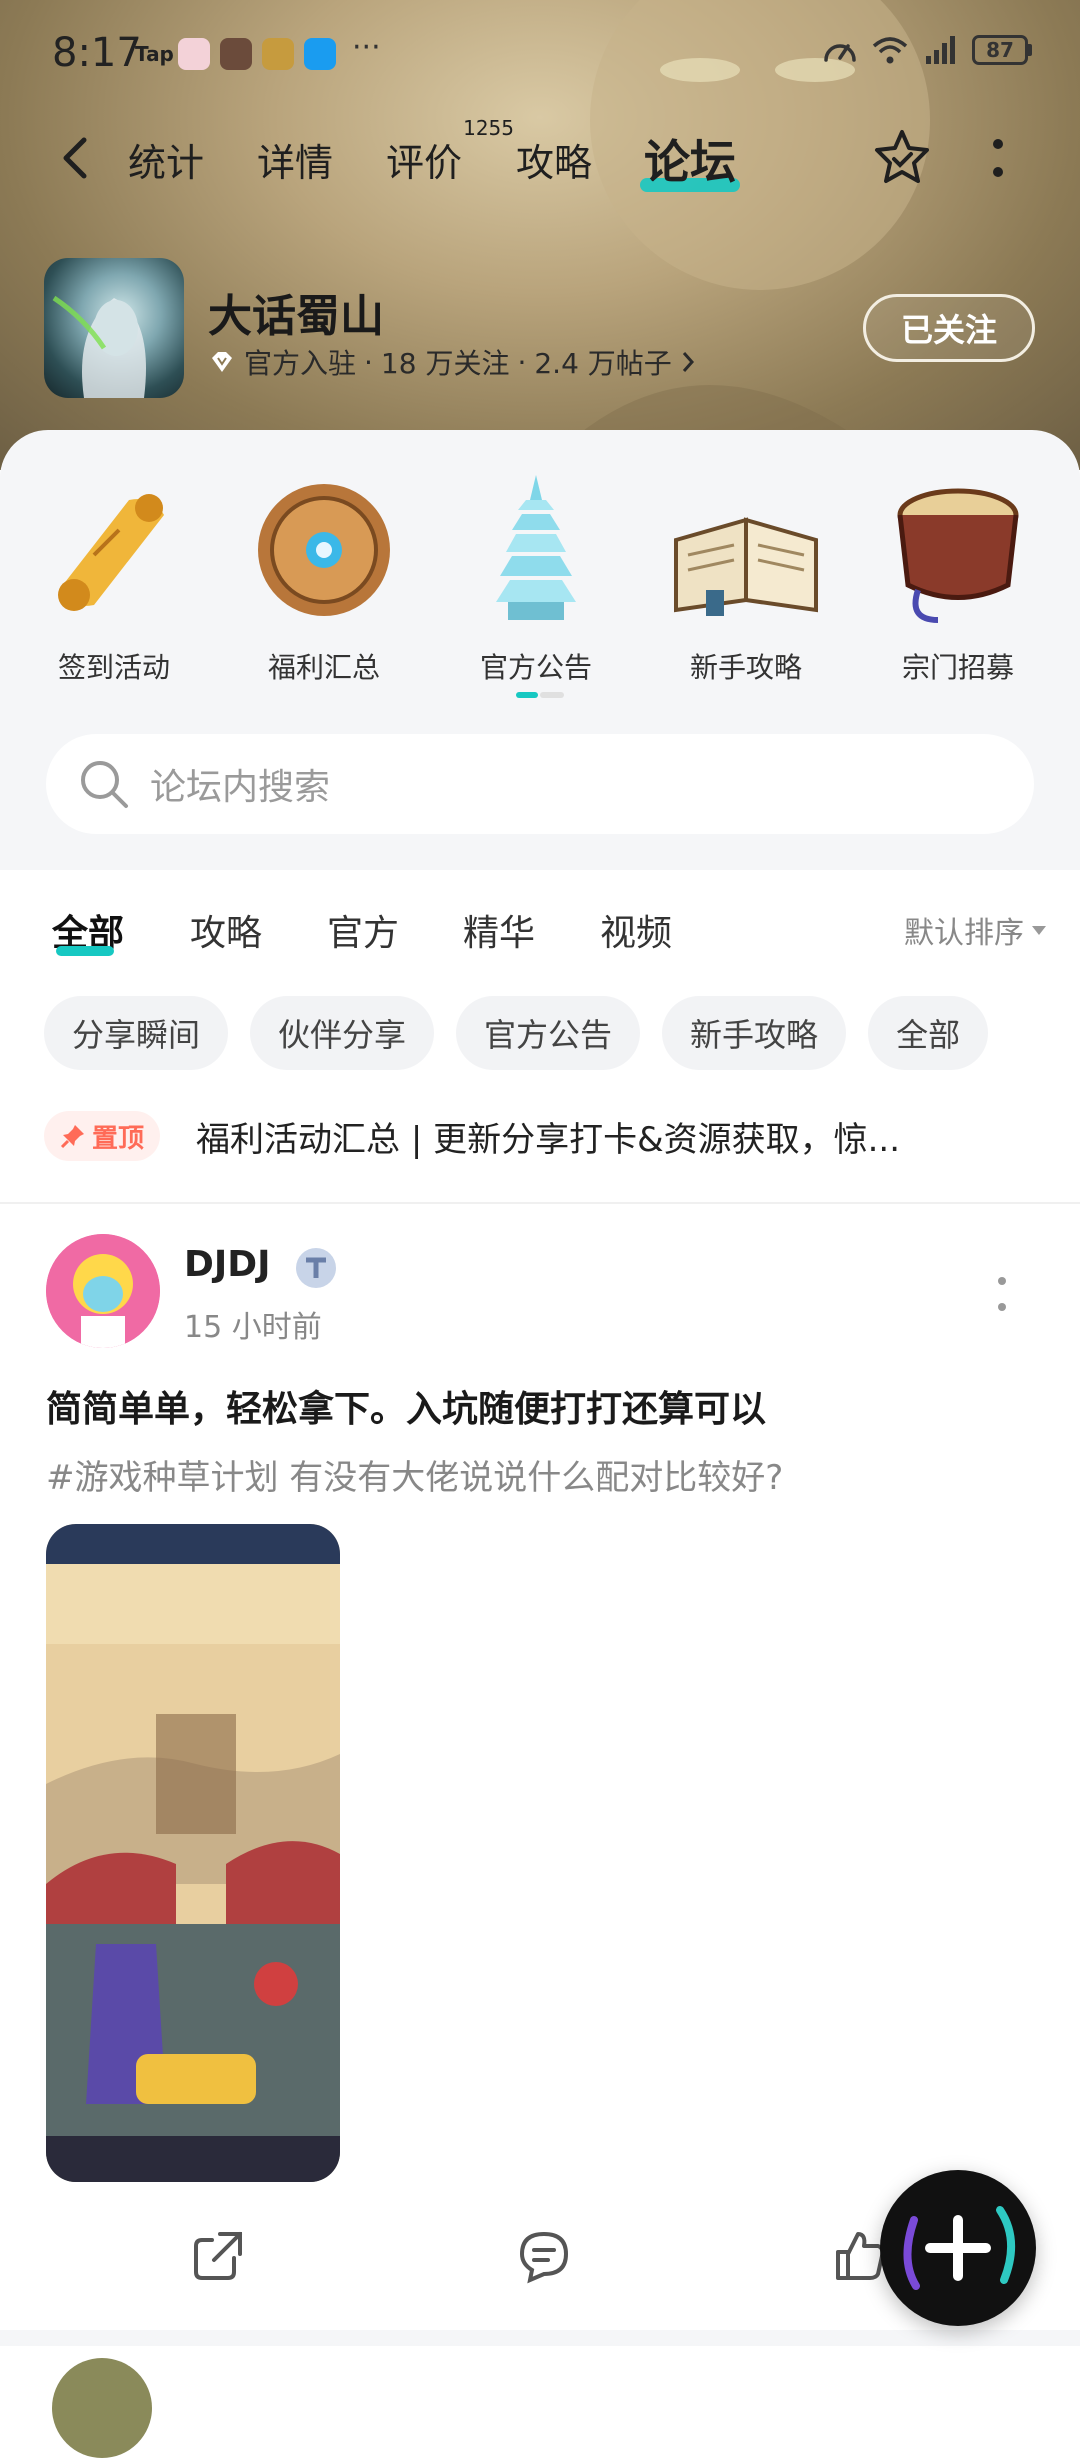 The width and height of the screenshot is (1080, 2458). I want to click on category-welfare-label: 福利汇总, so click(323, 667).